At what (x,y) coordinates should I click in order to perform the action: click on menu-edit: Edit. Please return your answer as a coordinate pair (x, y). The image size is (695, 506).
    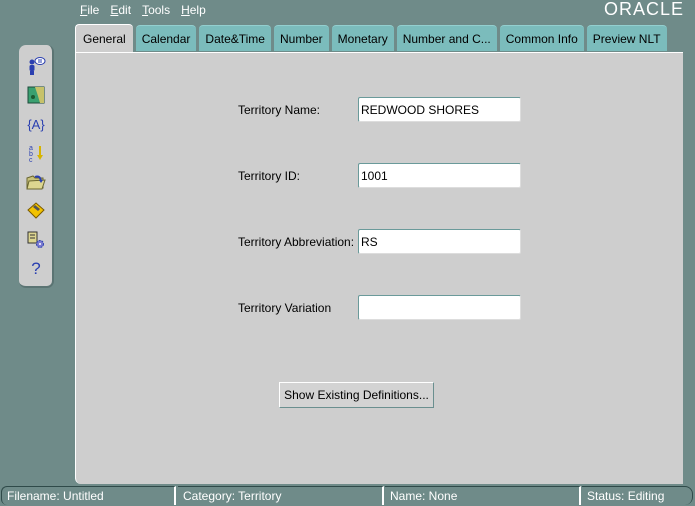
    Looking at the image, I should click on (120, 10).